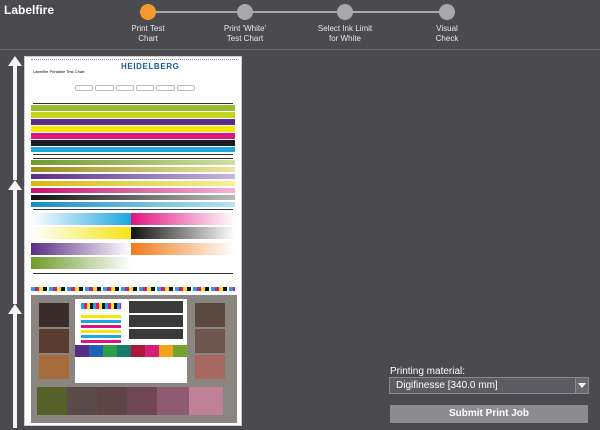 Image resolution: width=600 pixels, height=430 pixels. I want to click on step-label: Print Test Chart, so click(148, 33).